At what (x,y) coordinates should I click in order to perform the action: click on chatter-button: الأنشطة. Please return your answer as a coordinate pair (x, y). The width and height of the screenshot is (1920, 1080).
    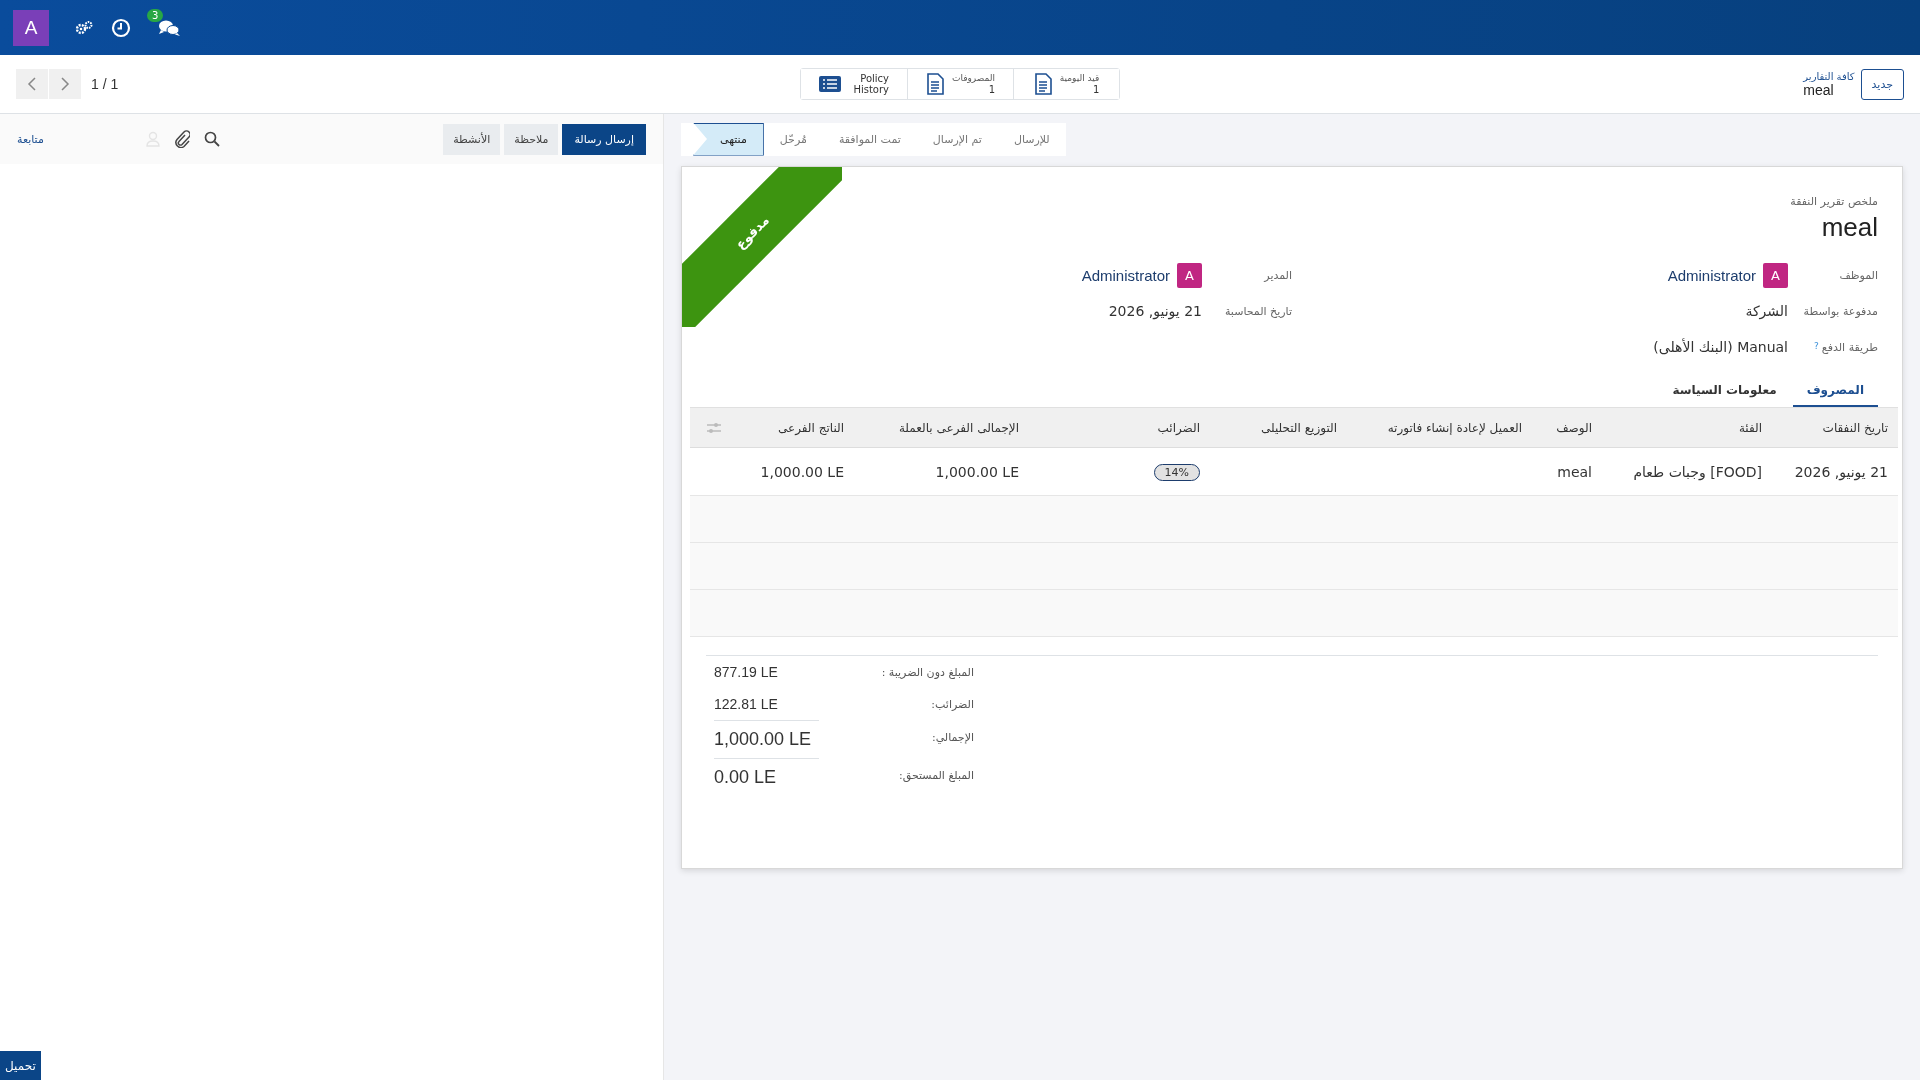
    Looking at the image, I should click on (472, 139).